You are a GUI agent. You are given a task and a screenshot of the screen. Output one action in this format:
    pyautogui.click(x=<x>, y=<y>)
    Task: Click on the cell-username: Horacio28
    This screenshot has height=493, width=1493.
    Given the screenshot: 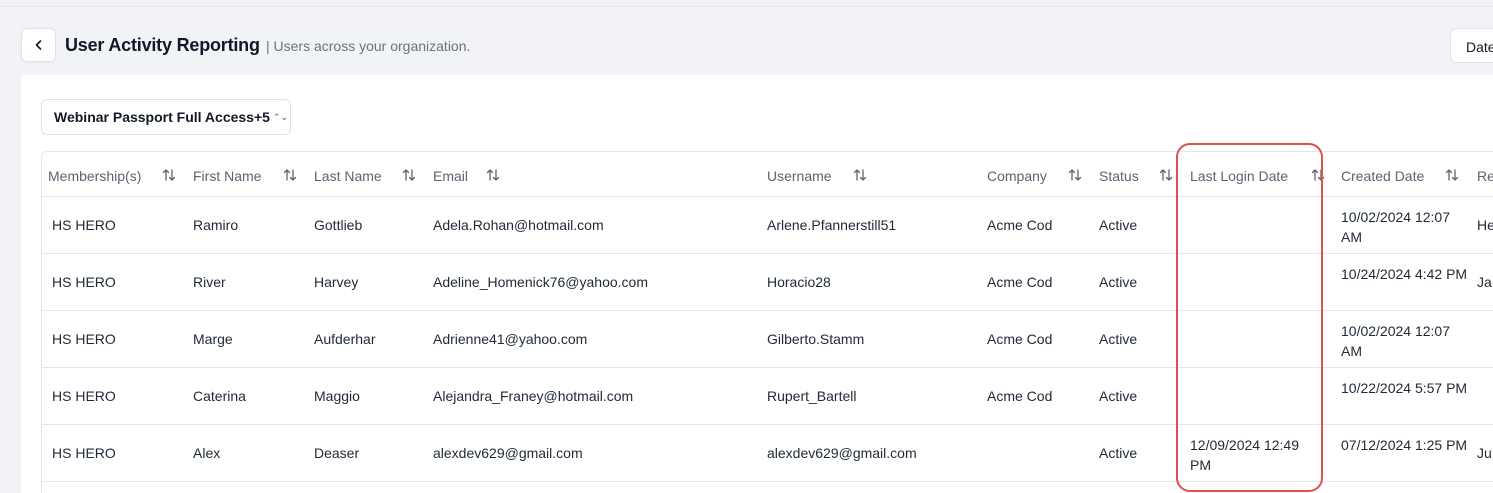 What is the action you would take?
    pyautogui.click(x=799, y=282)
    